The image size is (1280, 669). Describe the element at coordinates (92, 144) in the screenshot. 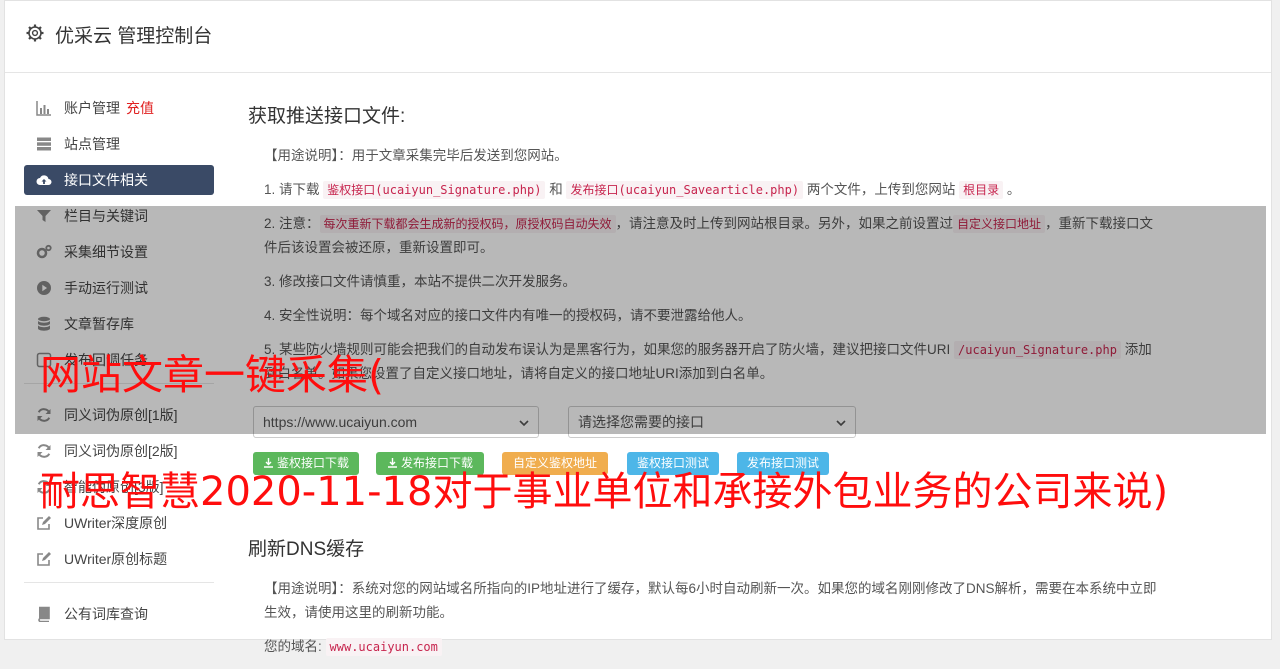

I see `sidebar-item-label: 站点管理` at that location.